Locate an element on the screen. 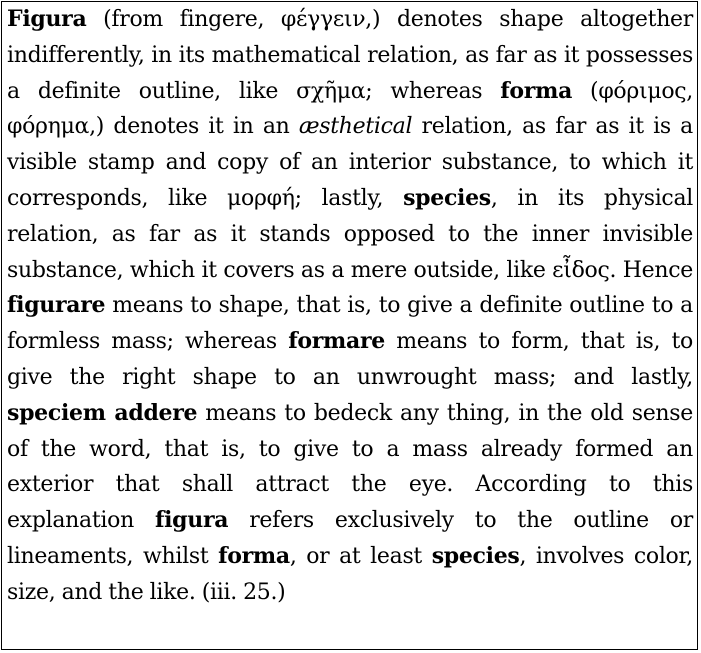  term-figura: Figura is located at coordinates (47, 19).